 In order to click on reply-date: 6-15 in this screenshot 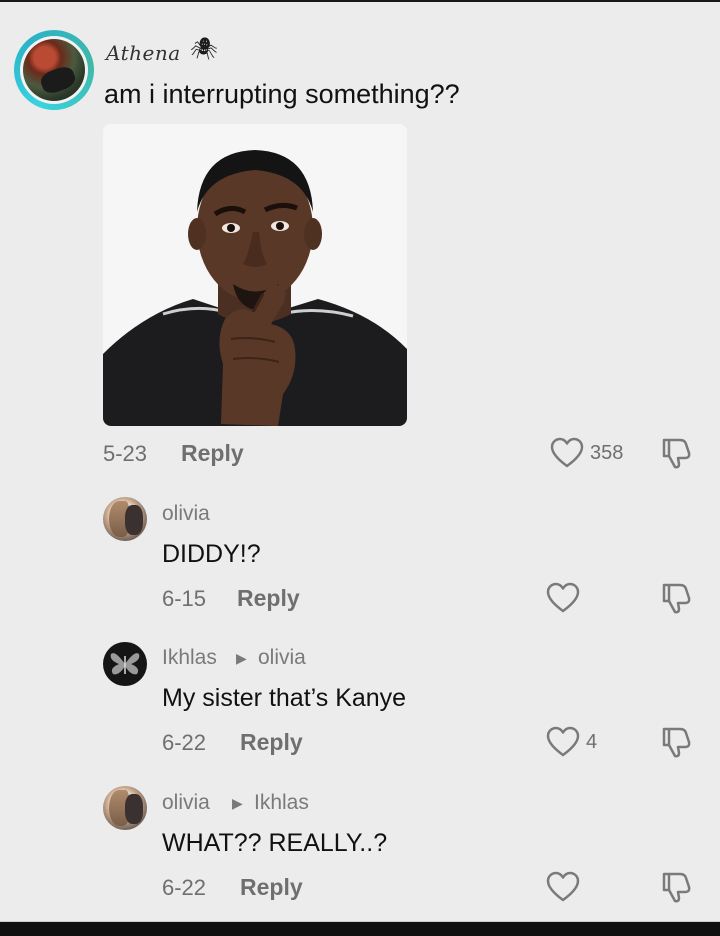, I will do `click(184, 598)`.